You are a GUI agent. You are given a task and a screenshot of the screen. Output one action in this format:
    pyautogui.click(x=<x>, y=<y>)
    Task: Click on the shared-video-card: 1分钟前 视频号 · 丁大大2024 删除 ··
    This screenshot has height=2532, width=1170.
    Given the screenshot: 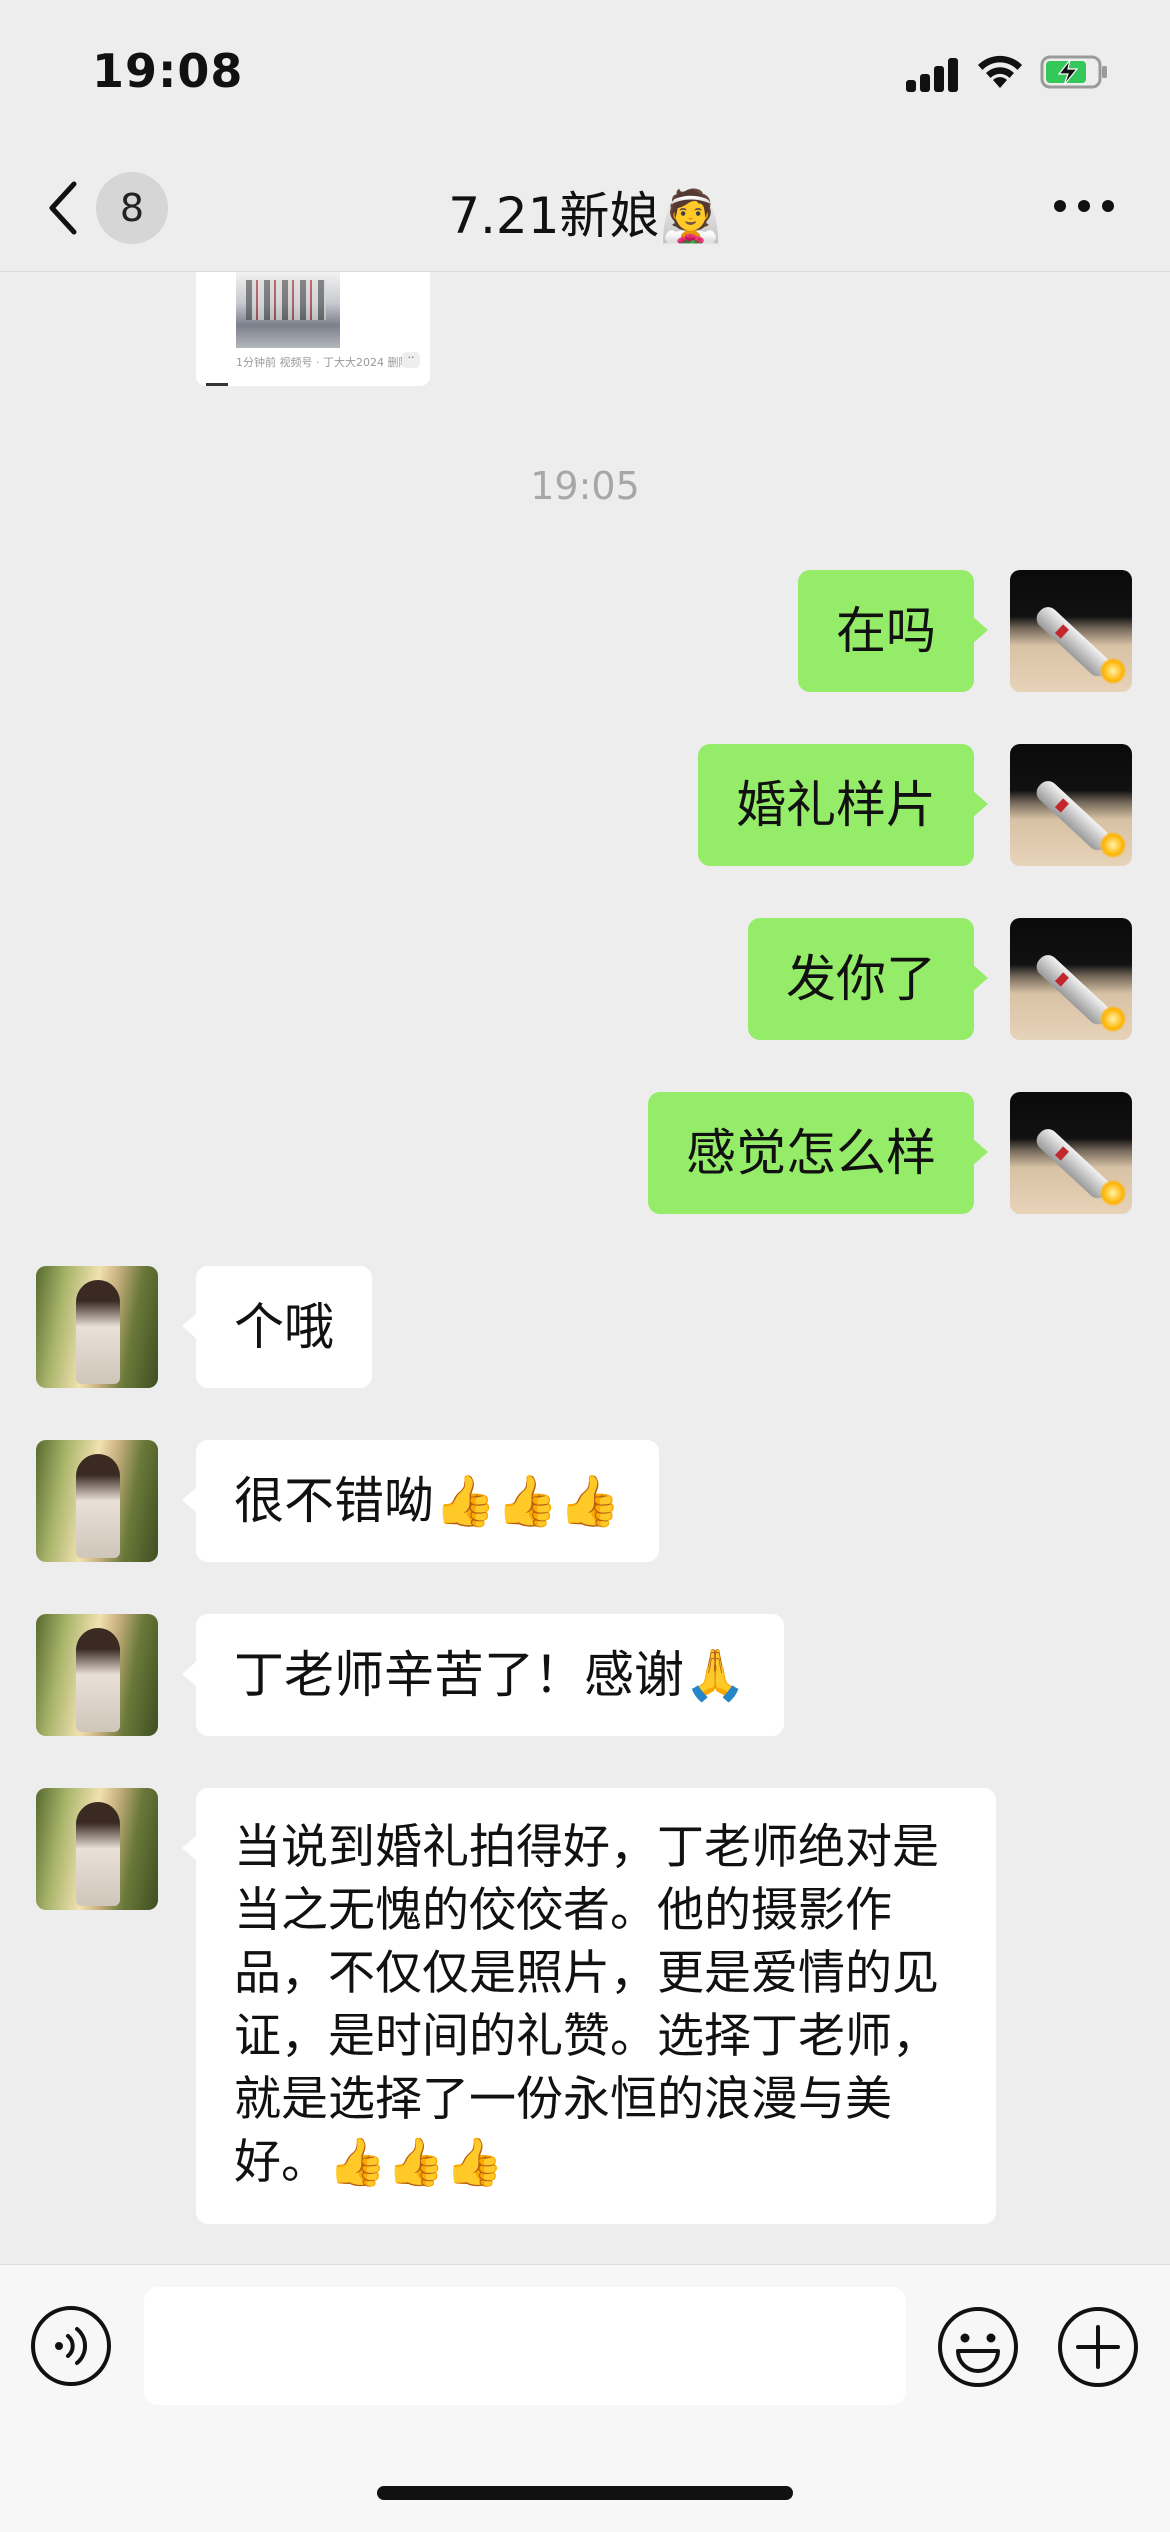 What is the action you would take?
    pyautogui.click(x=313, y=329)
    